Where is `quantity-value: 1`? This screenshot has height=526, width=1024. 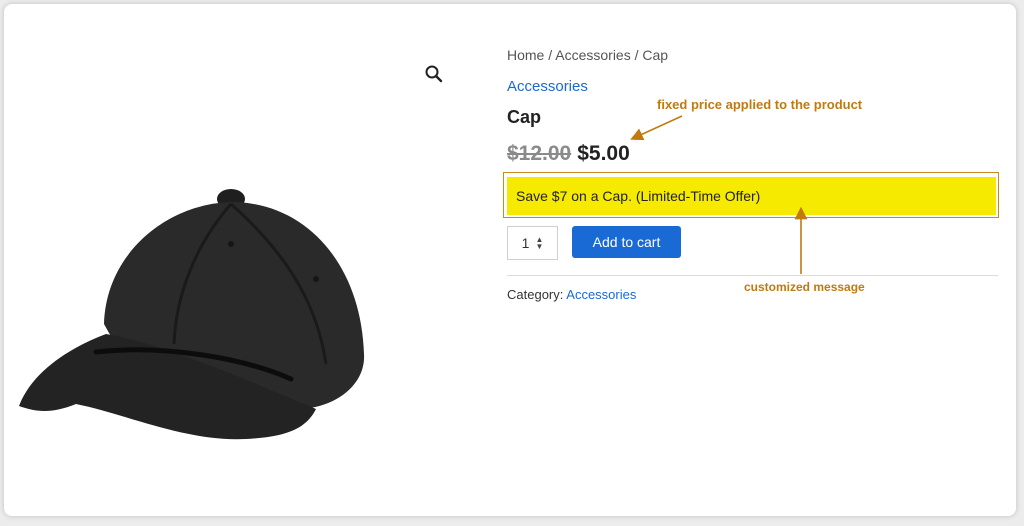 quantity-value: 1 is located at coordinates (526, 243).